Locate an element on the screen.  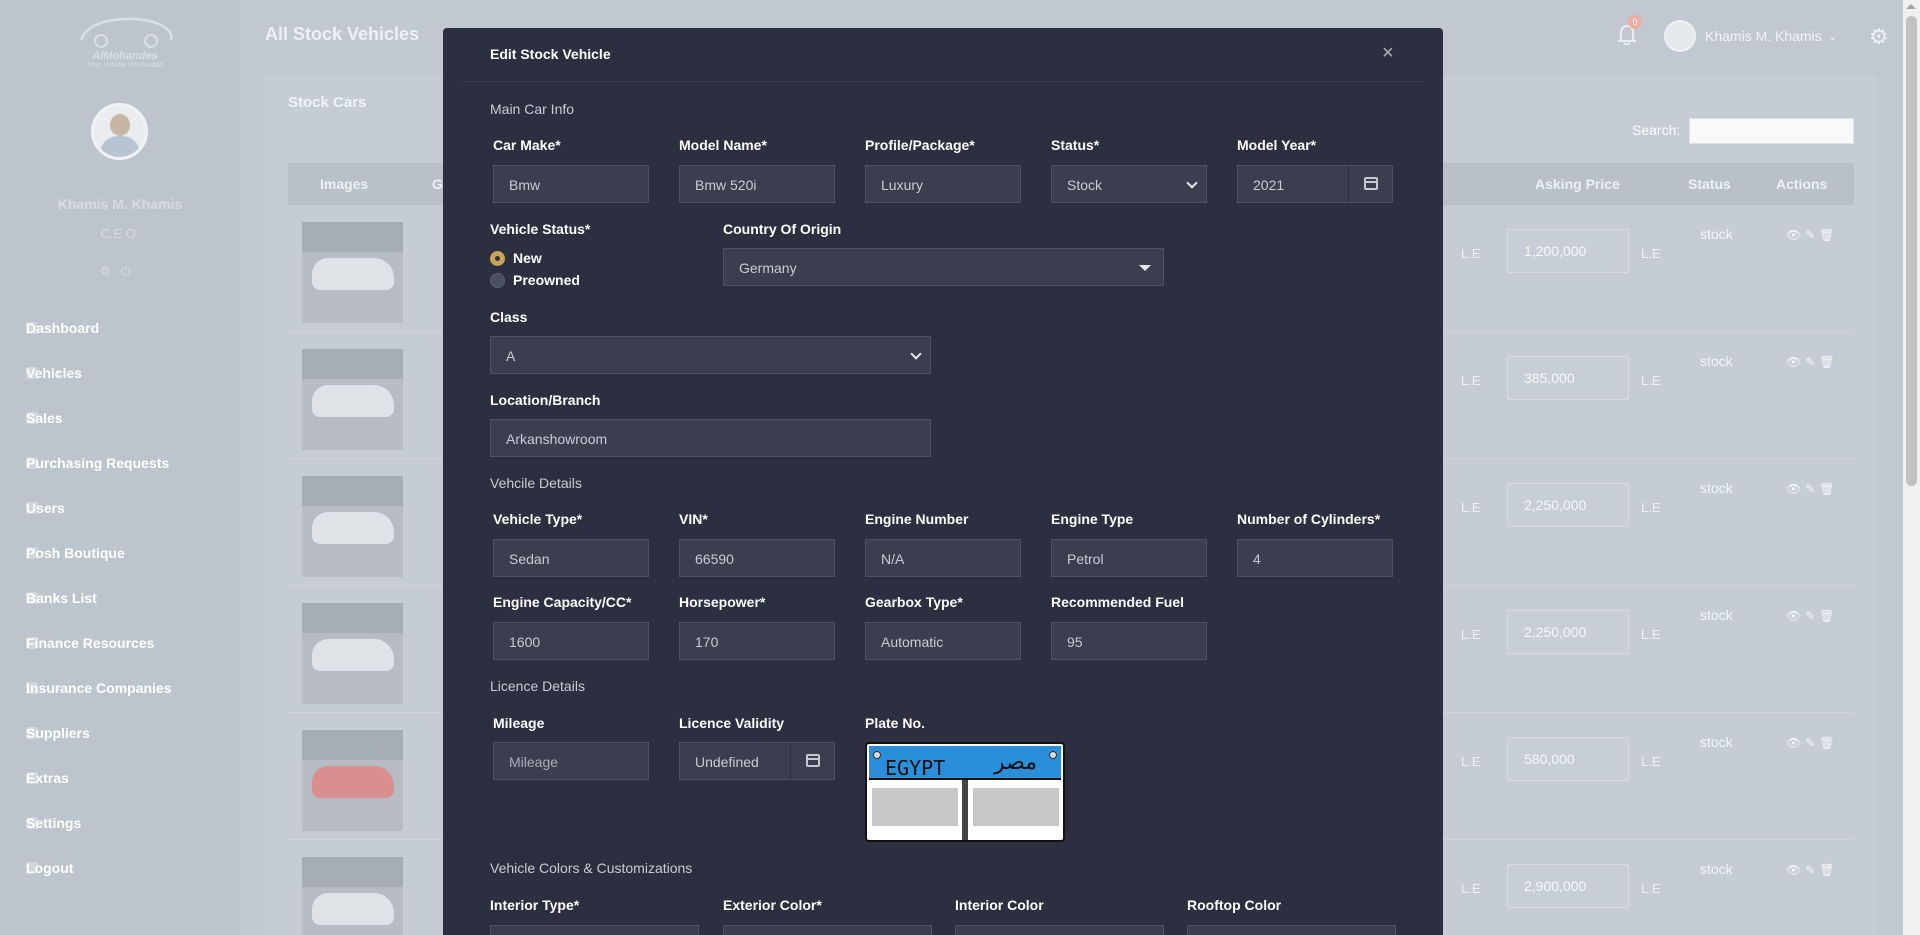
price-field: 1,200,000 is located at coordinates (1568, 251).